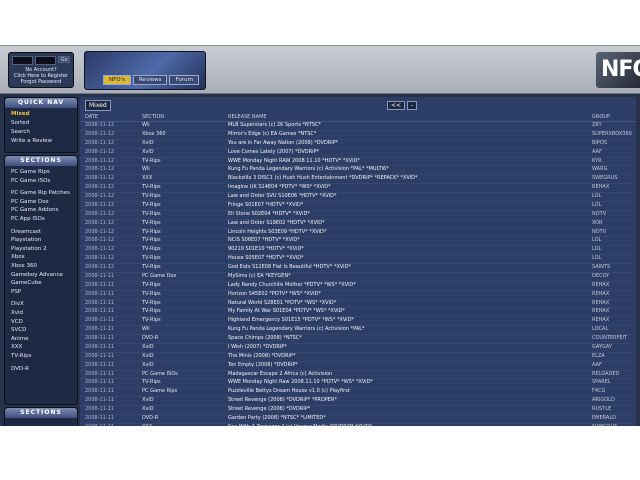  I want to click on column-date: DATE, so click(91, 117).